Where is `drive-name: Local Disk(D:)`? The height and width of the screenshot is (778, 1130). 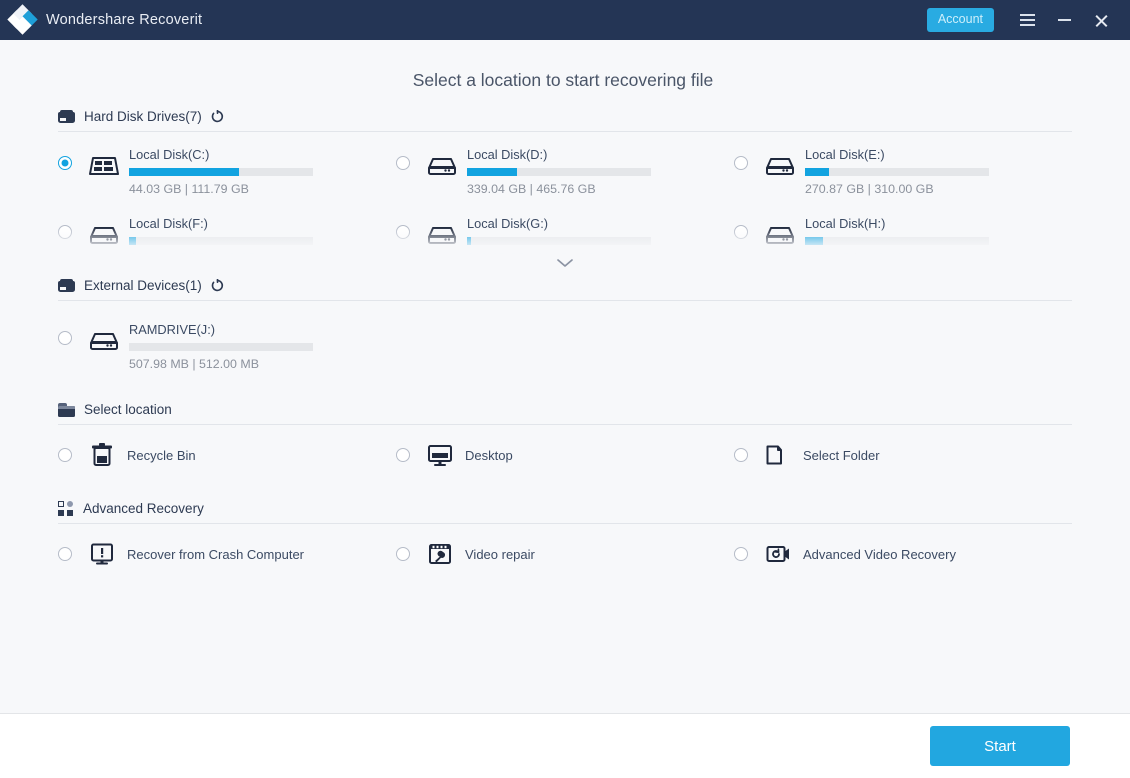 drive-name: Local Disk(D:) is located at coordinates (507, 154).